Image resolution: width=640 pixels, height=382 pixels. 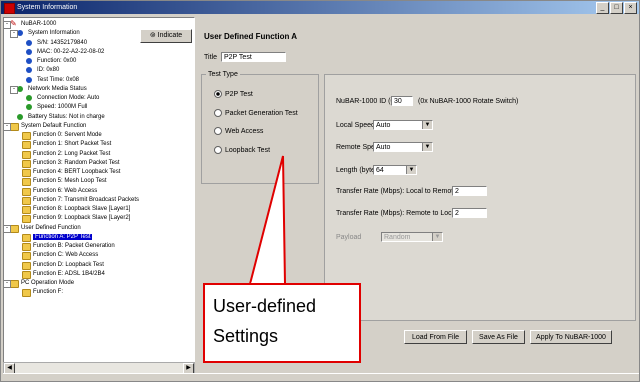 What do you see at coordinates (72, 144) in the screenshot?
I see `tree-item-label: Function 1: Short Packet Test` at bounding box center [72, 144].